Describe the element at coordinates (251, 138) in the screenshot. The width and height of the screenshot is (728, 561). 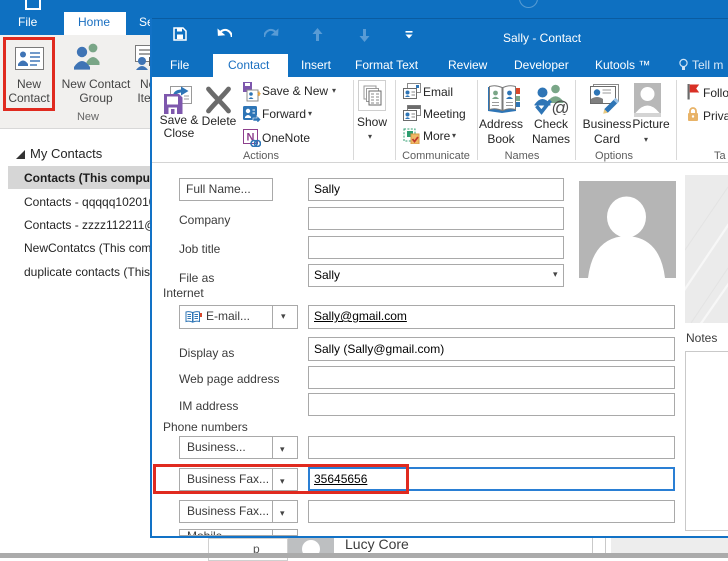
I see `svg-text: N` at that location.